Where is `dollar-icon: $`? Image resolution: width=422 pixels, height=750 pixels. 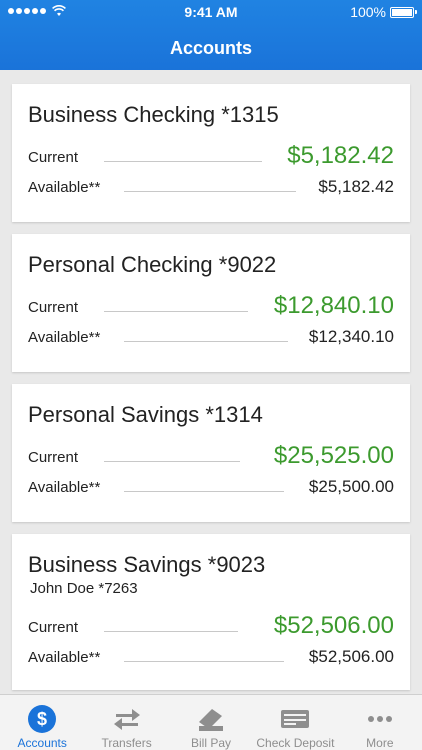
dollar-icon: $ is located at coordinates (42, 719).